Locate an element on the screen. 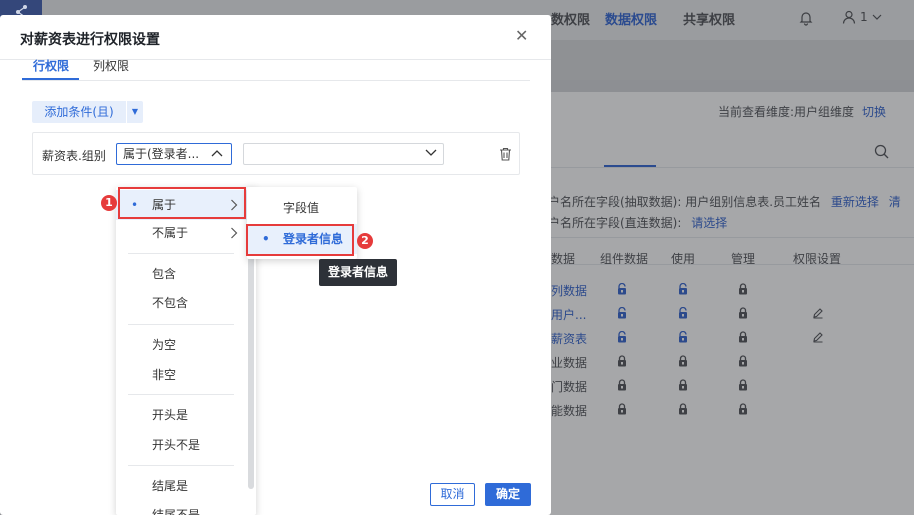 The height and width of the screenshot is (515, 914). search-icon is located at coordinates (881, 153).